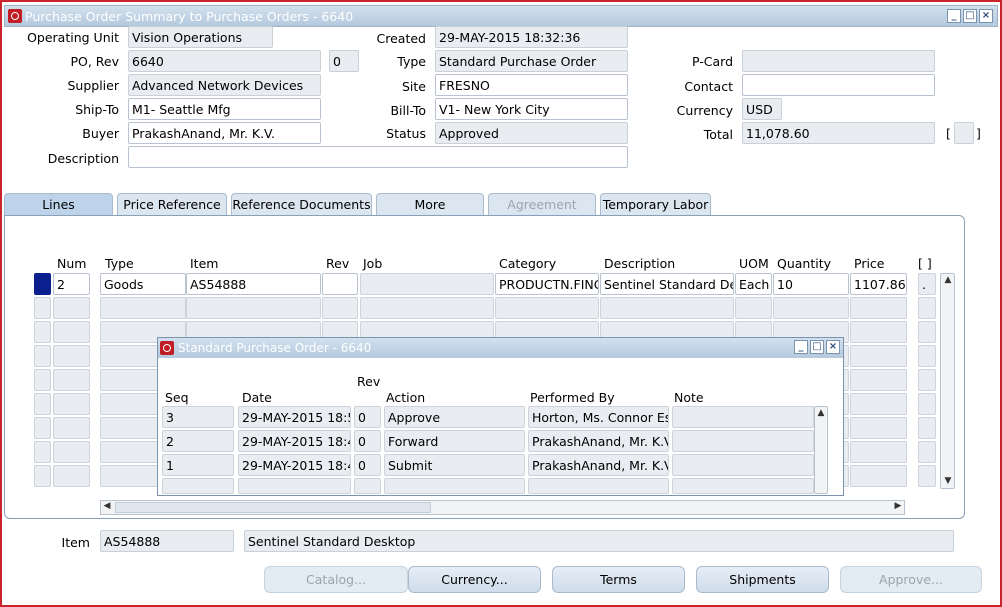  I want to click on buyer-field: PrakashAnand, Mr. K.V., so click(224, 133).